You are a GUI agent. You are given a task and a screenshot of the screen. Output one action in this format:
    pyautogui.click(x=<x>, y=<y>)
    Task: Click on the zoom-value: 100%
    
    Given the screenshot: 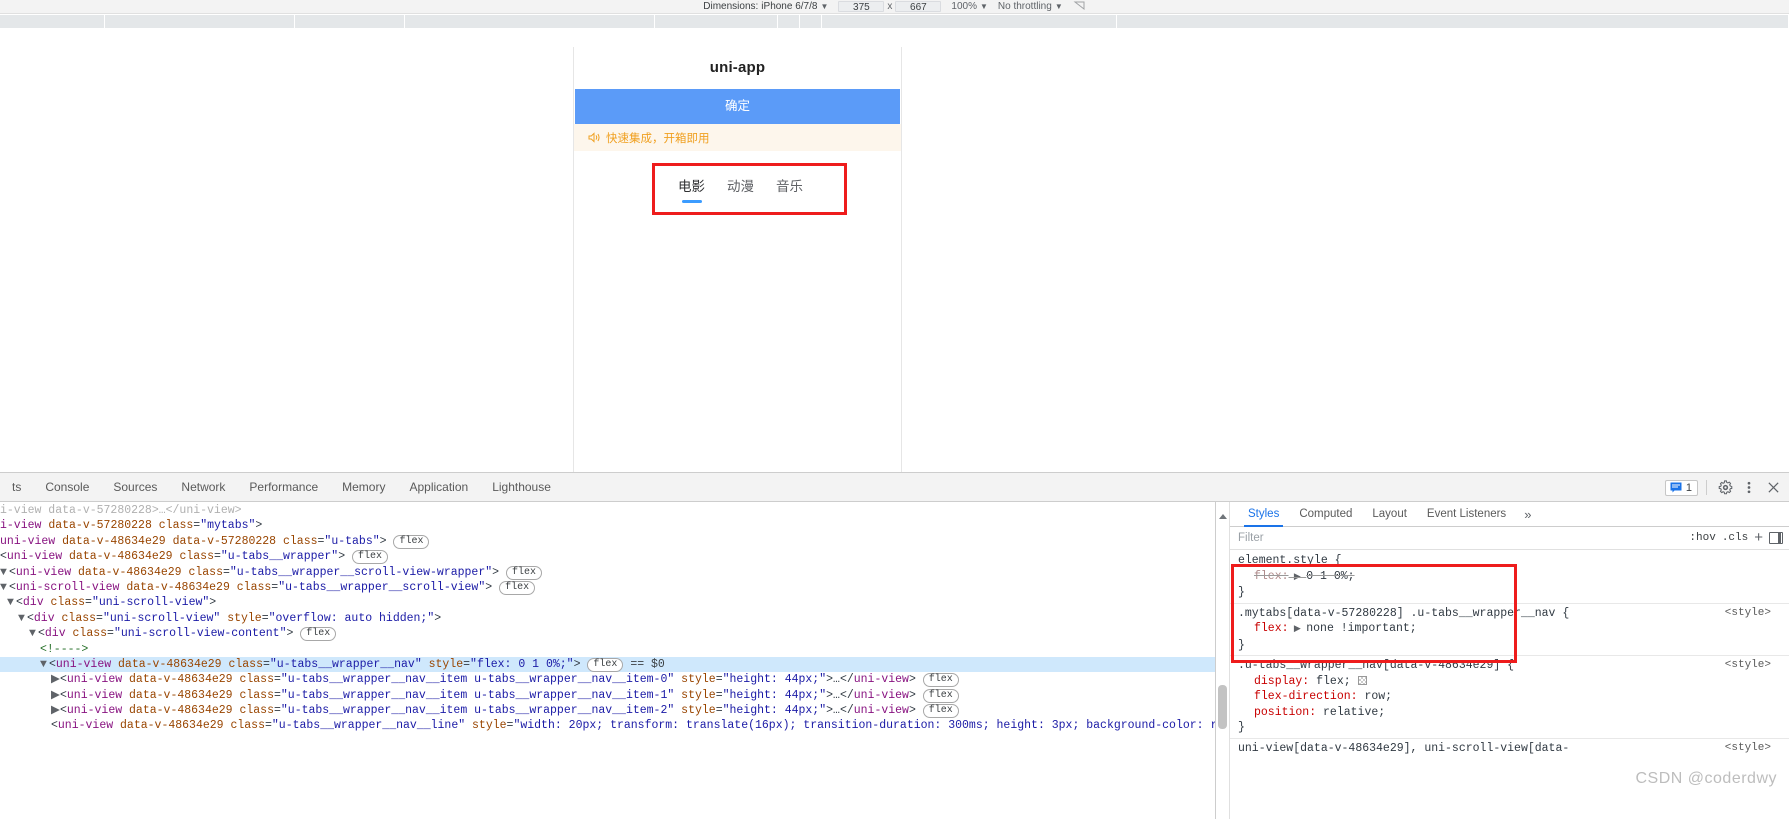 What is the action you would take?
    pyautogui.click(x=964, y=6)
    